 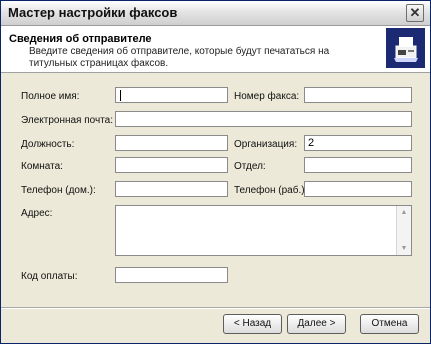 I want to click on fax-number-field, so click(x=358, y=95).